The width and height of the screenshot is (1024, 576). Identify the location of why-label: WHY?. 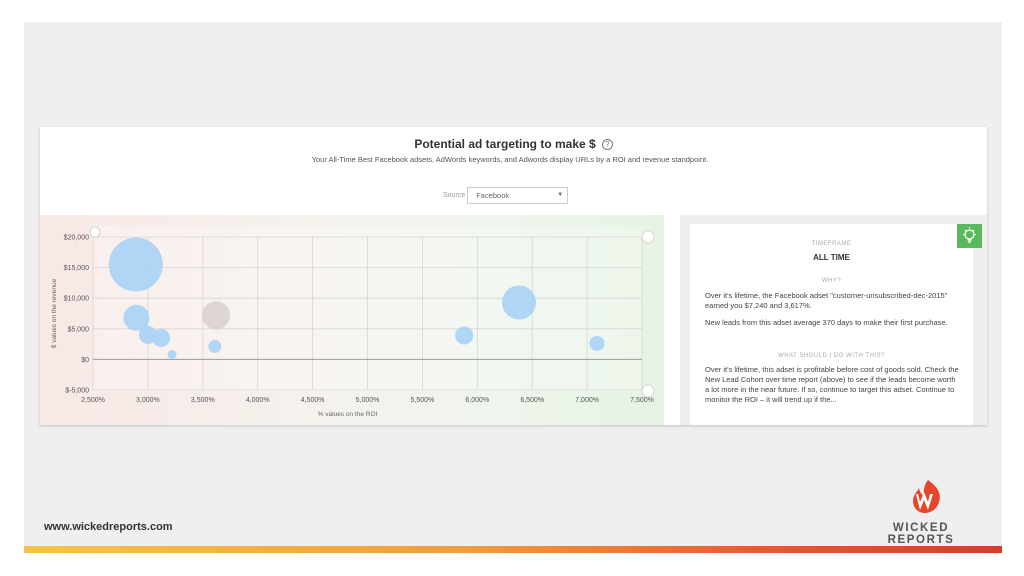
(831, 281).